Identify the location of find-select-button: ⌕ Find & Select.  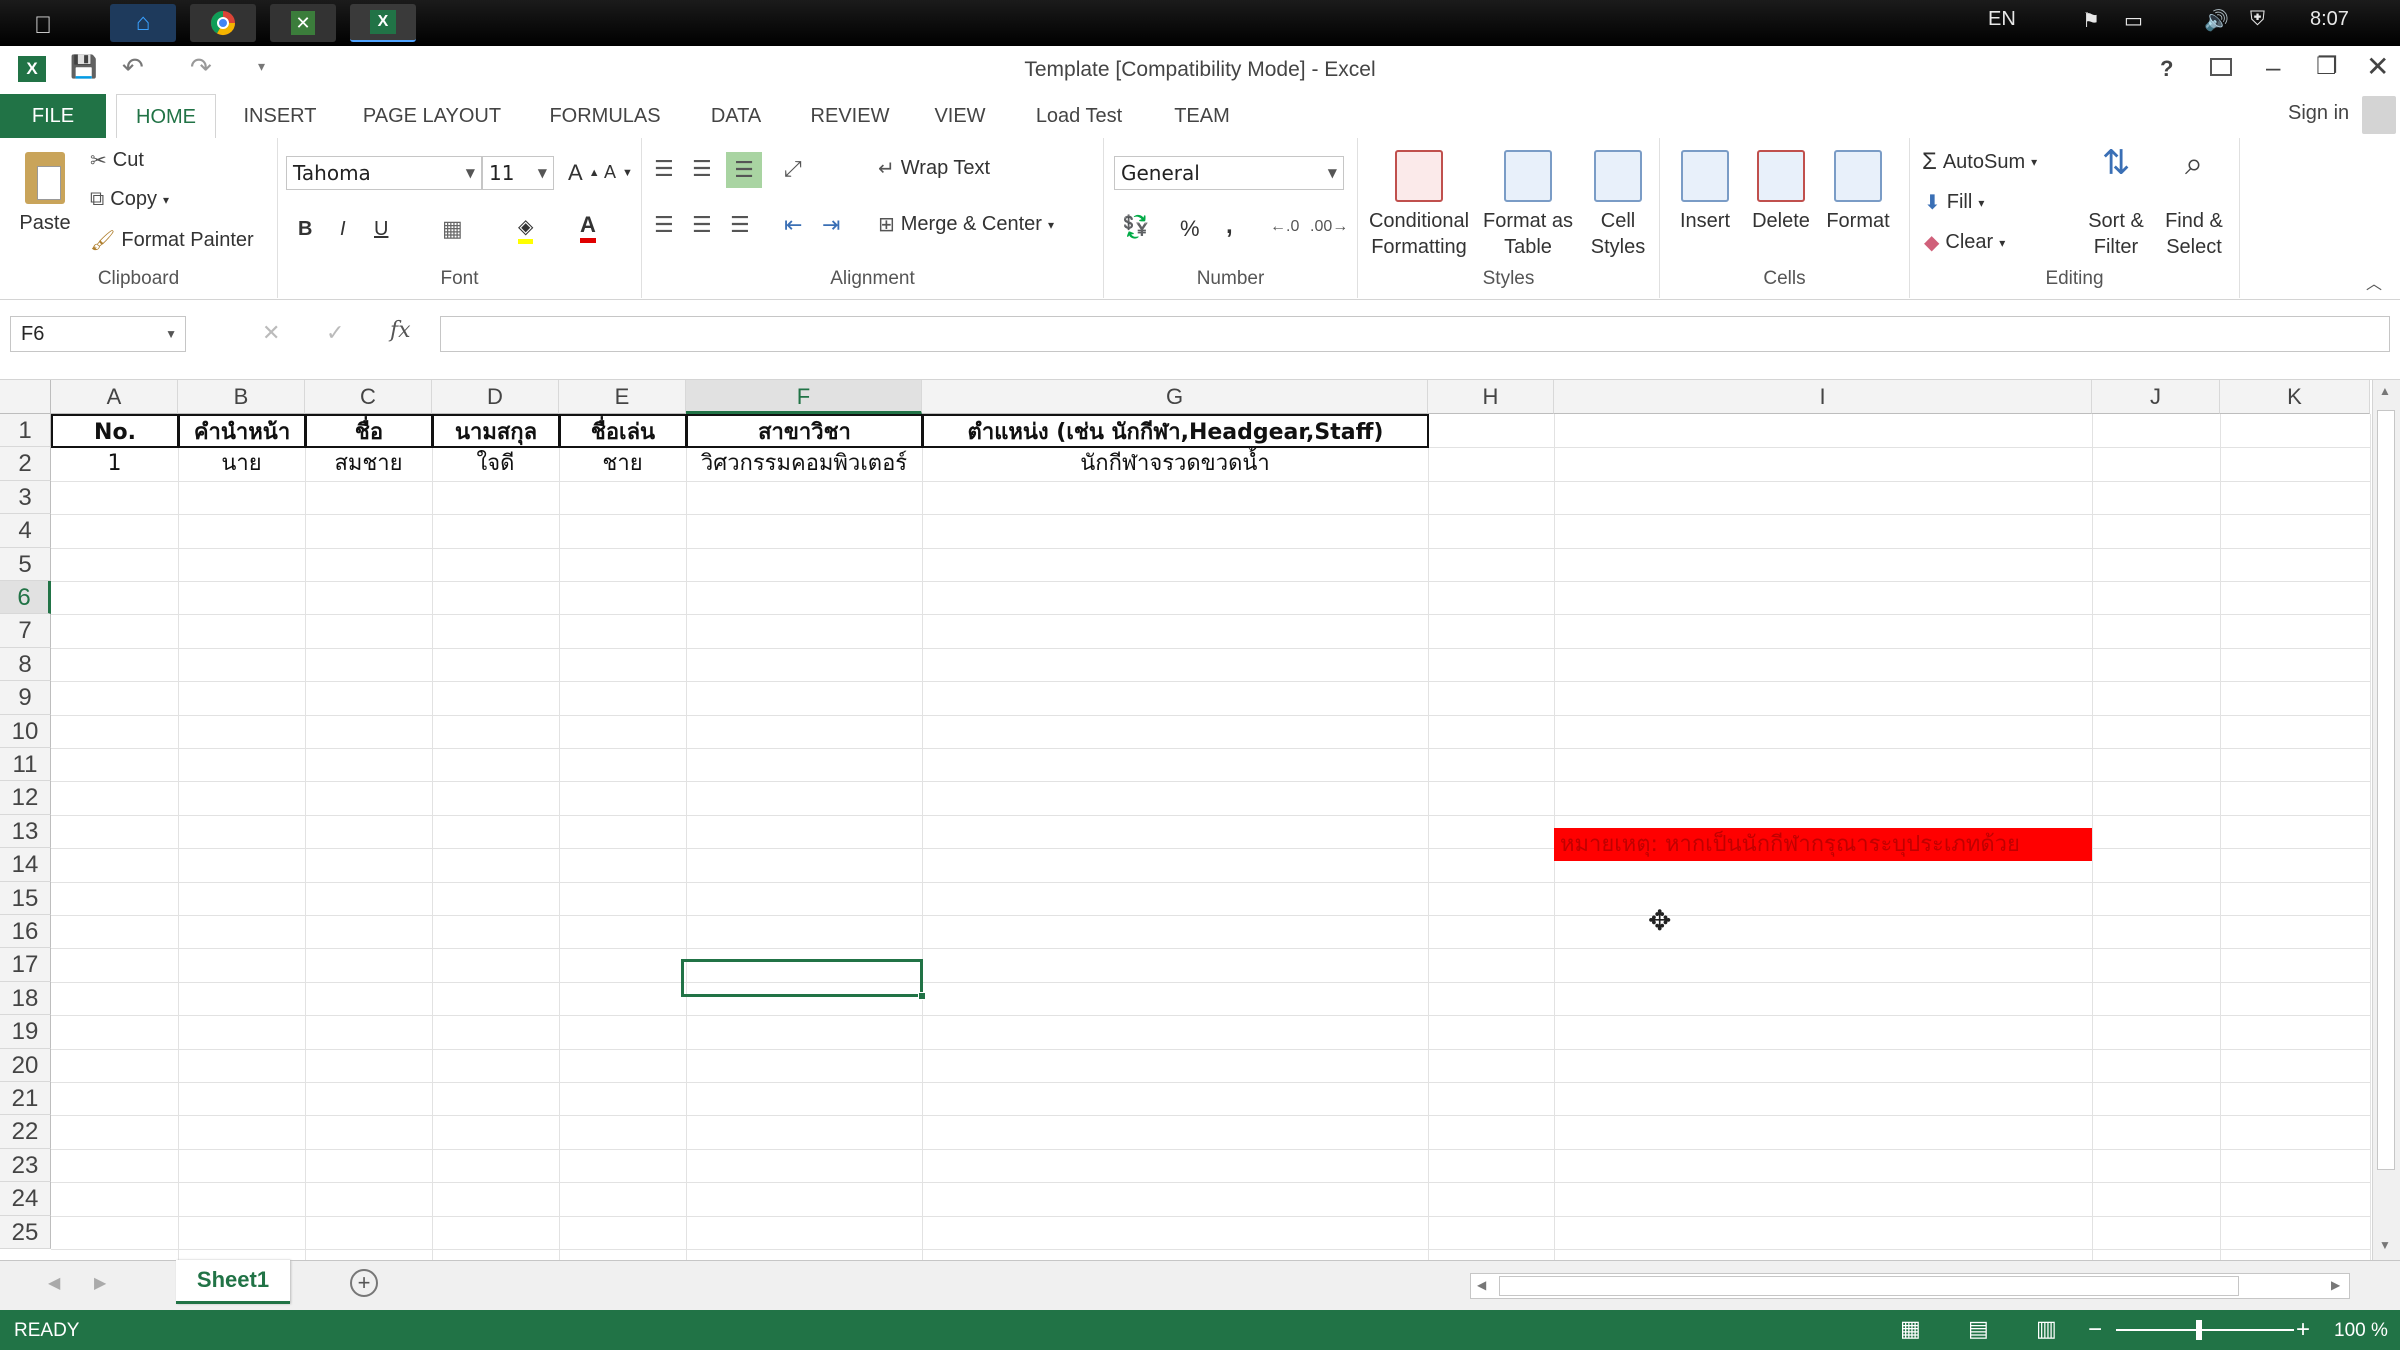
(2194, 203).